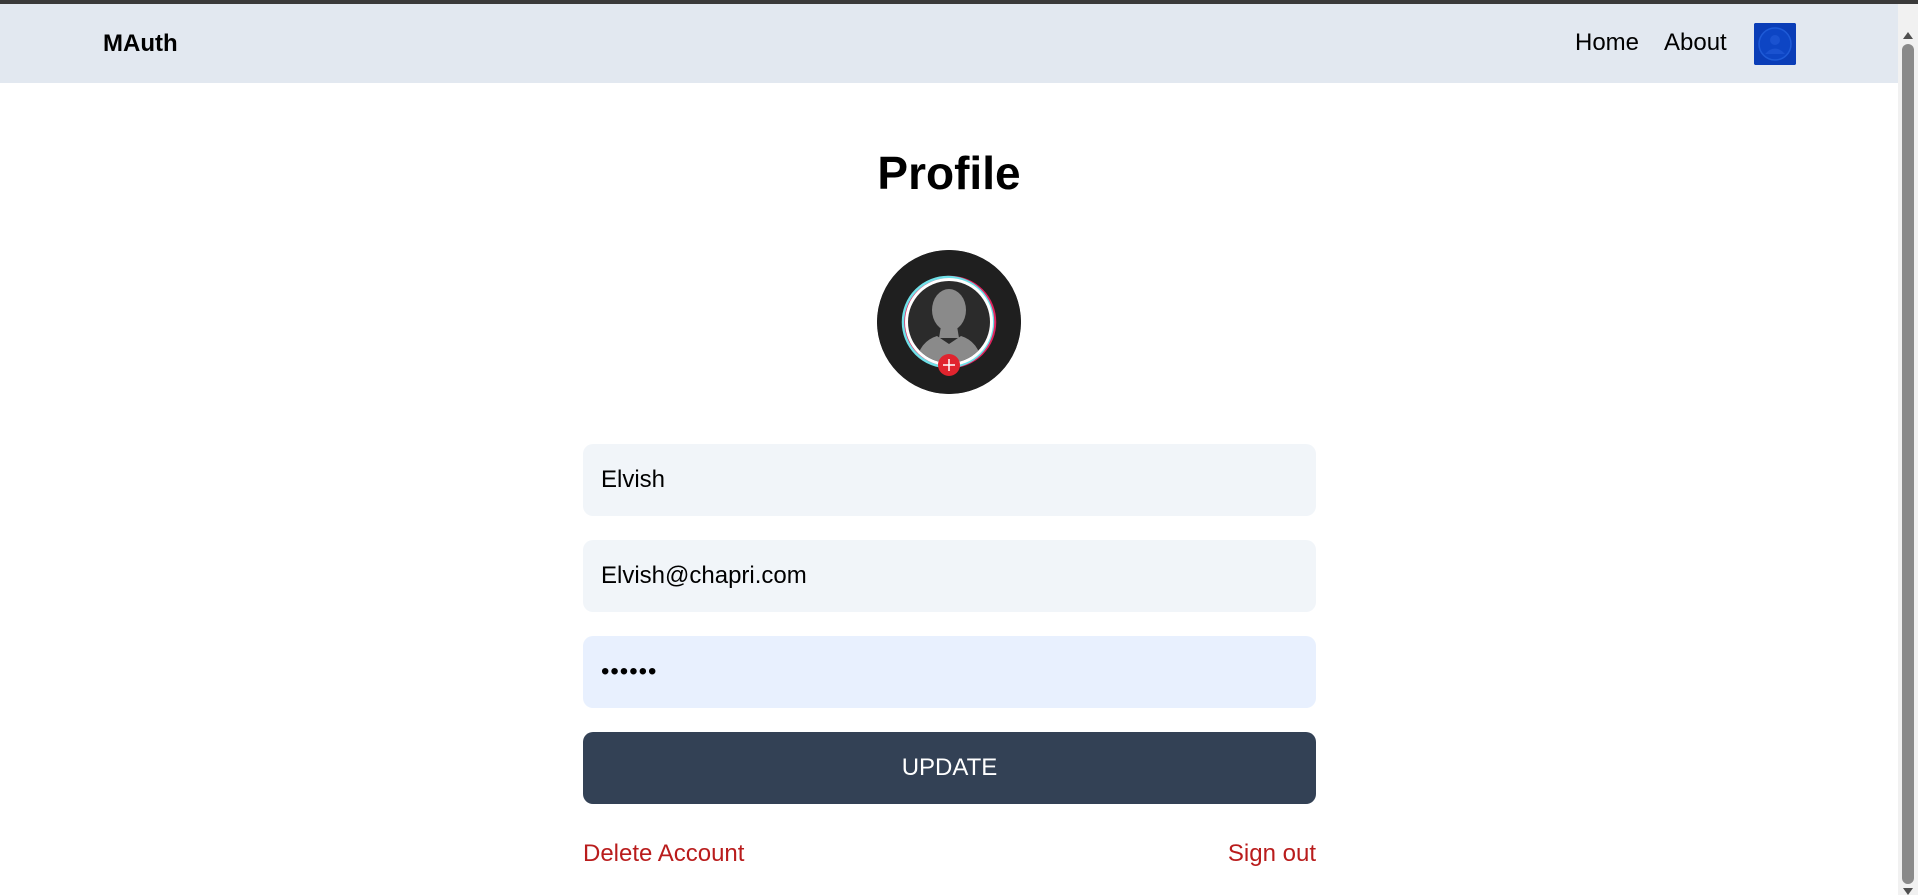 The image size is (1918, 895). I want to click on user-avatar-icon, so click(1775, 44).